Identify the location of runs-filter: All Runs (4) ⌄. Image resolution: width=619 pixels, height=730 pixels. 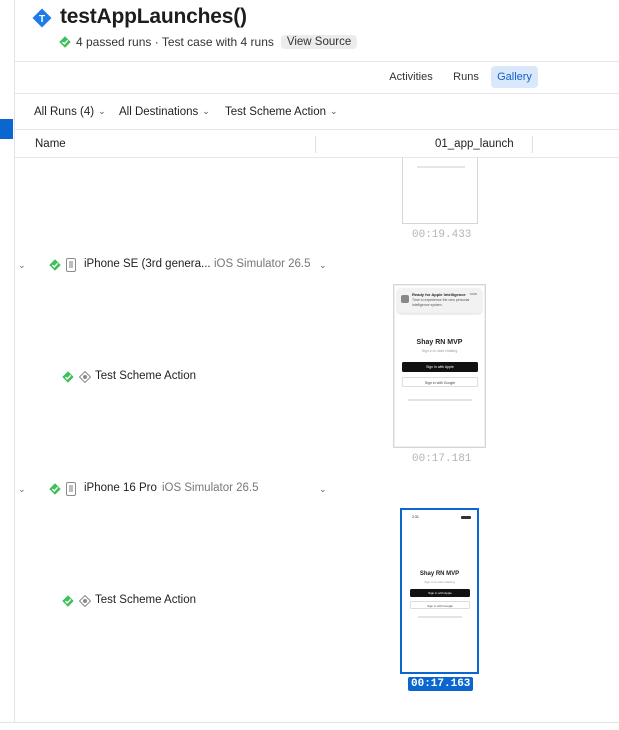
(70, 112).